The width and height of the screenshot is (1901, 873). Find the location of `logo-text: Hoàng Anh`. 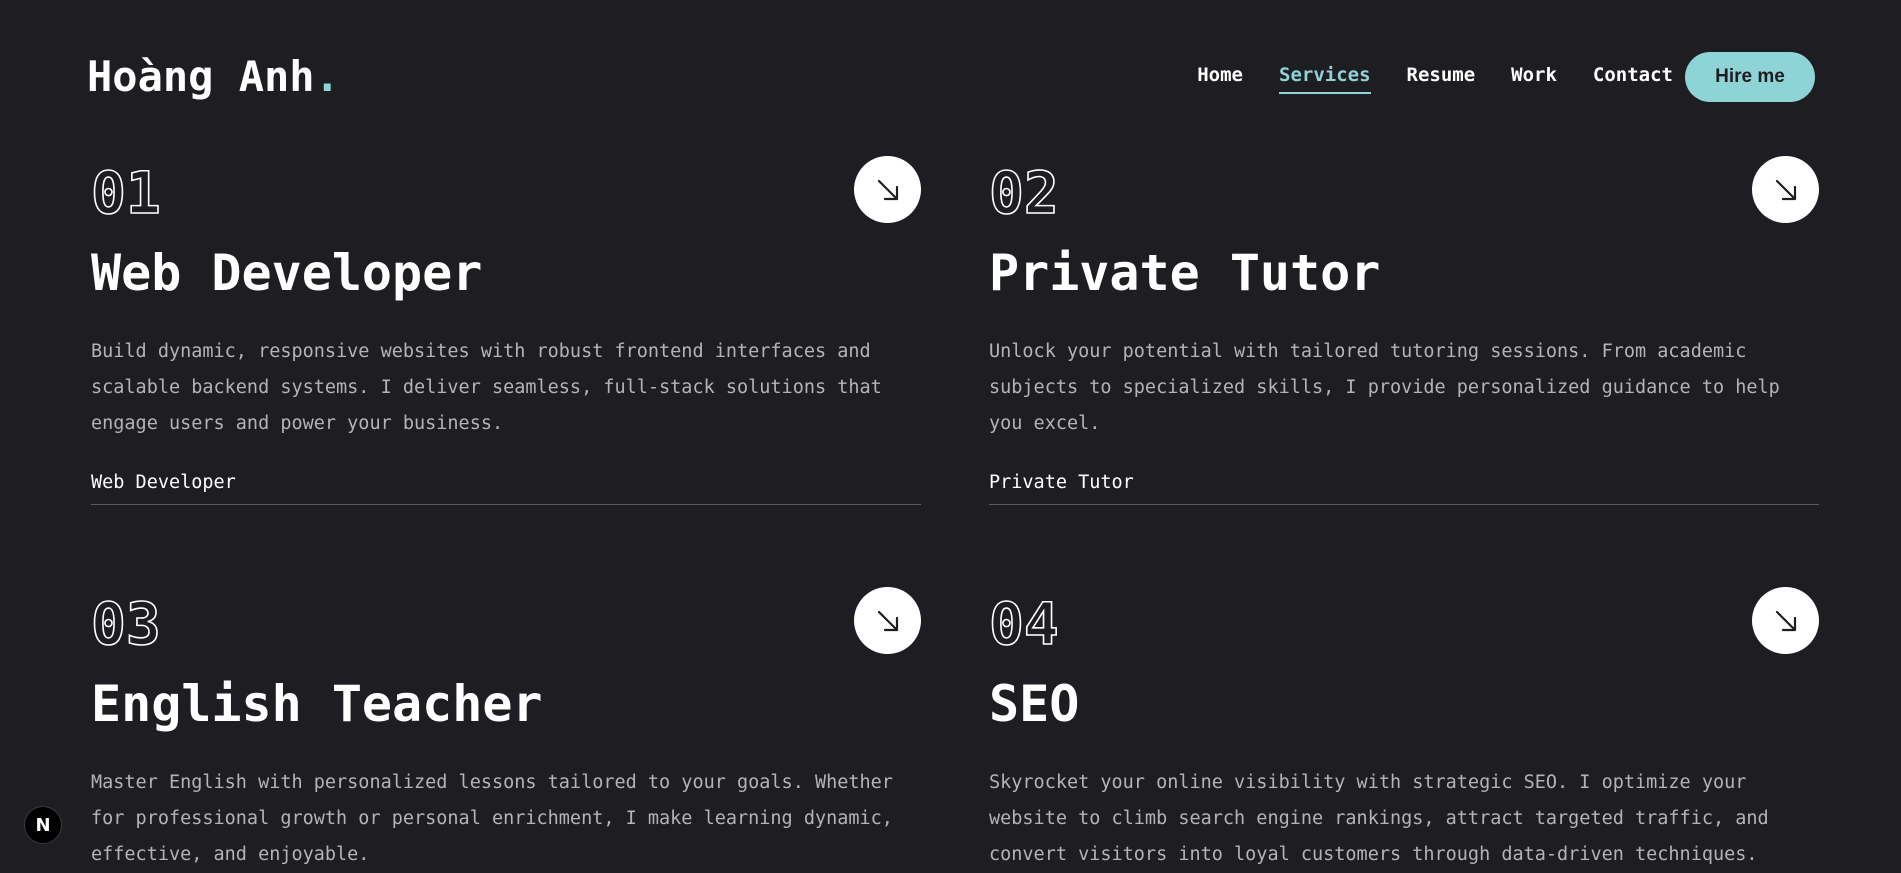

logo-text: Hoàng Anh is located at coordinates (201, 76).